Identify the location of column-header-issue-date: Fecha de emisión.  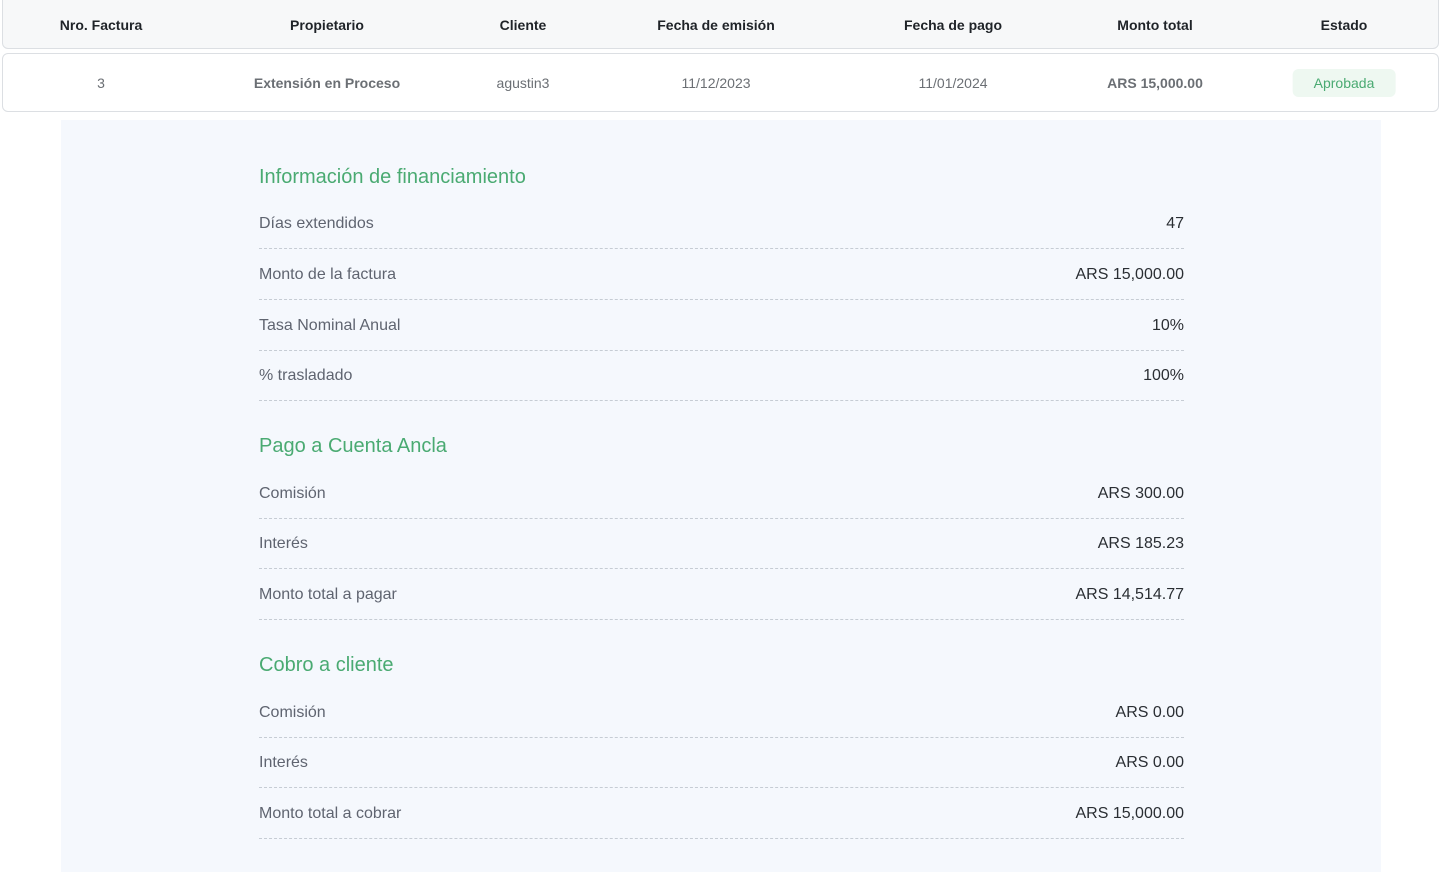
(715, 24).